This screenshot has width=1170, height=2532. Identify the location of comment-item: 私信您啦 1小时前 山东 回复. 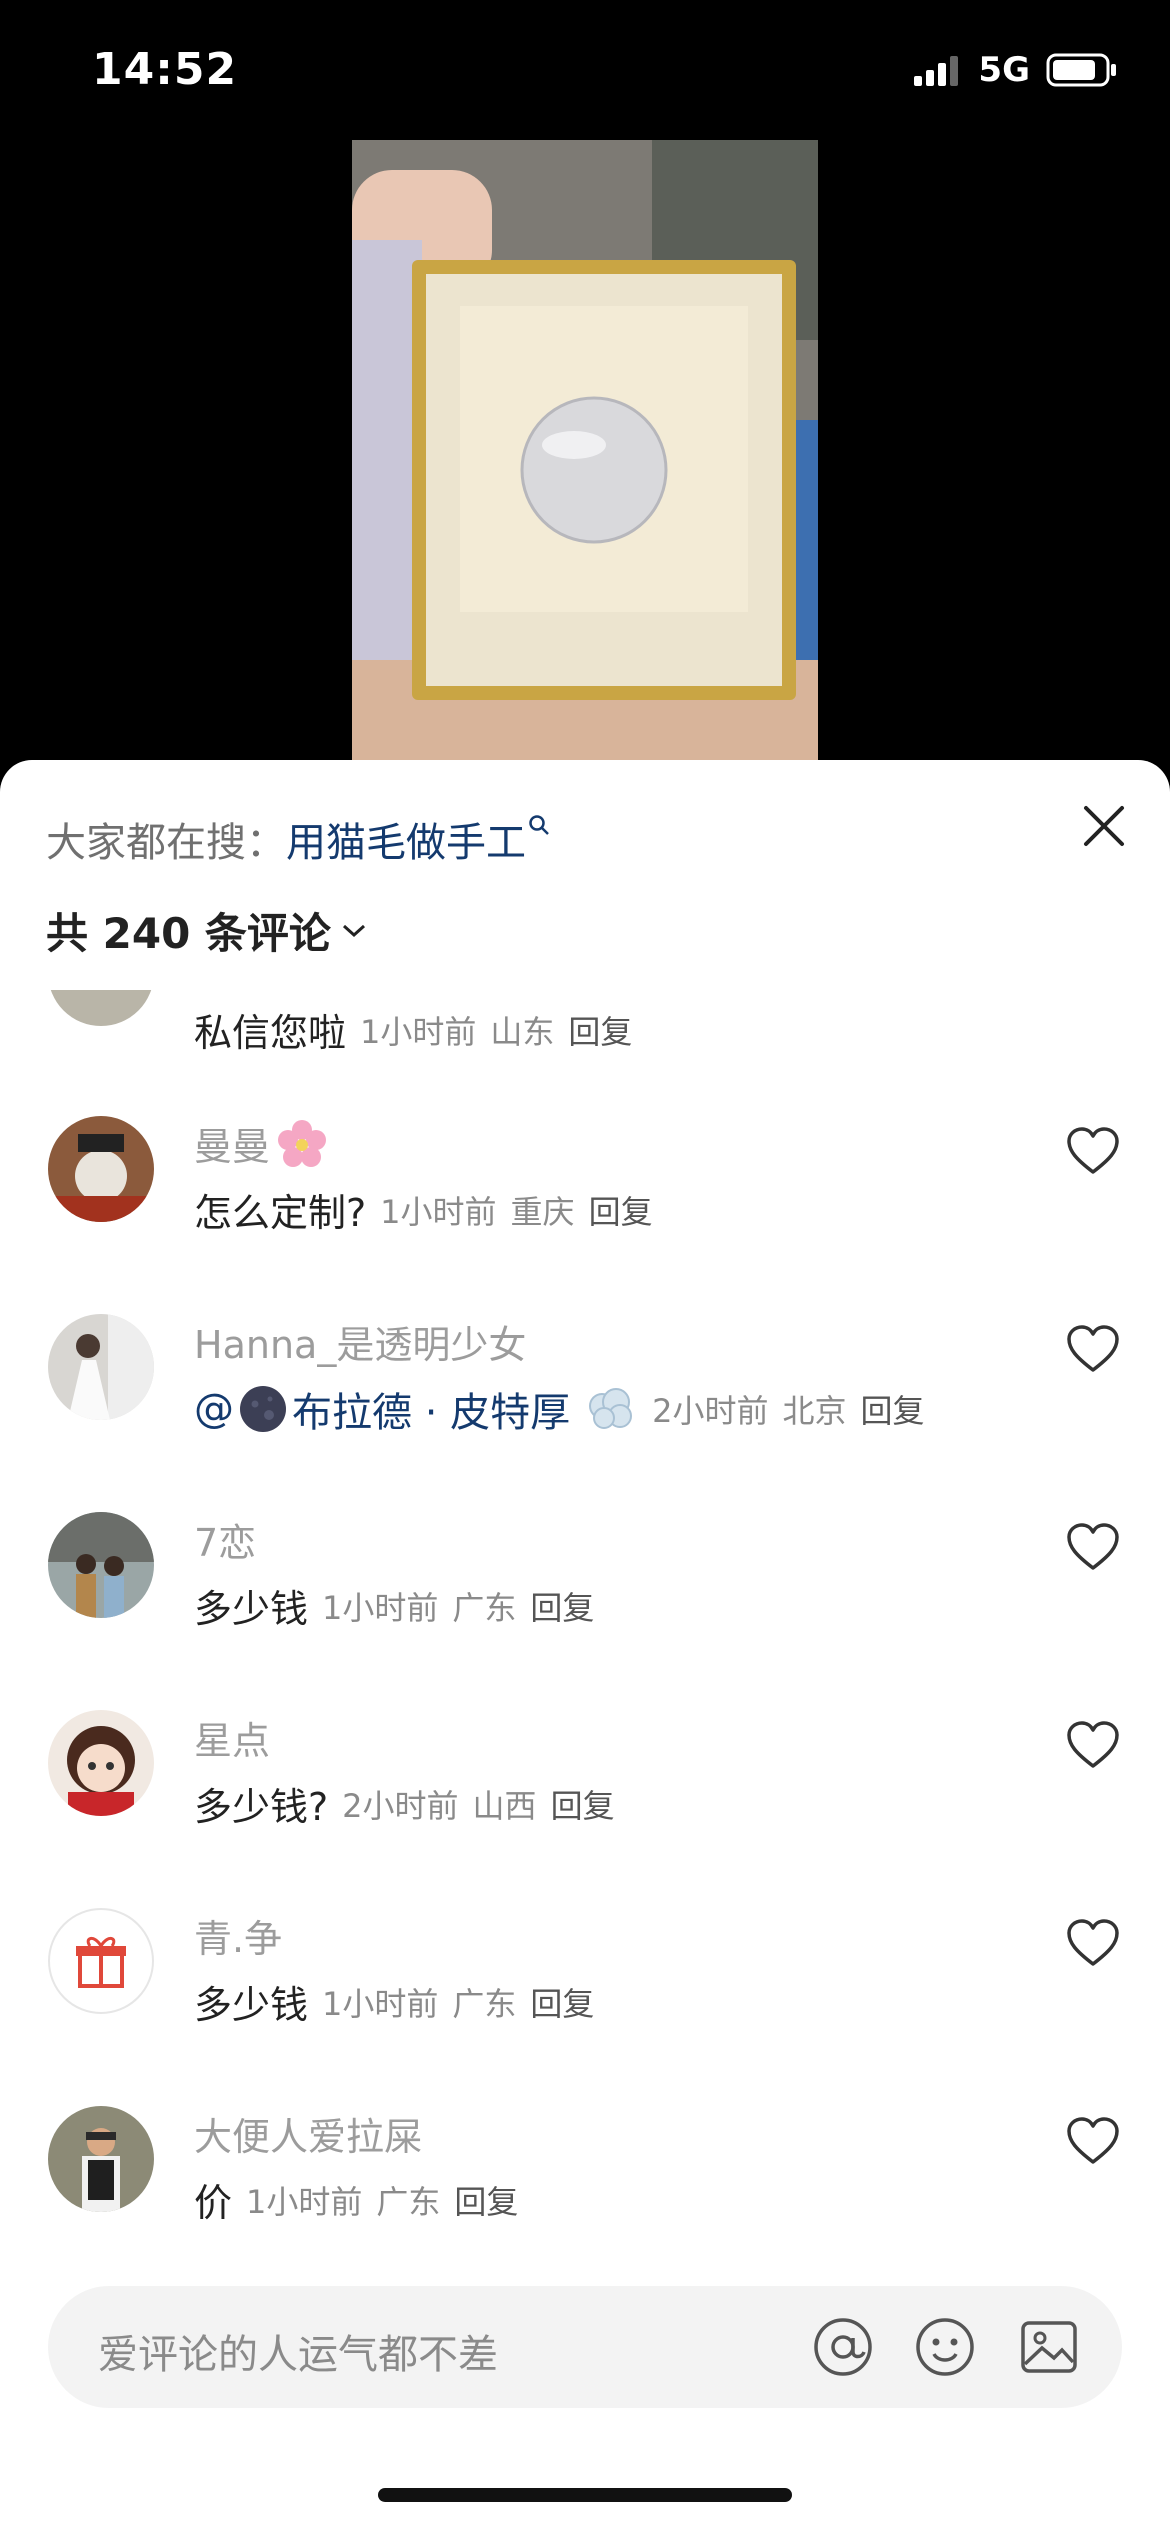
(585, 1045).